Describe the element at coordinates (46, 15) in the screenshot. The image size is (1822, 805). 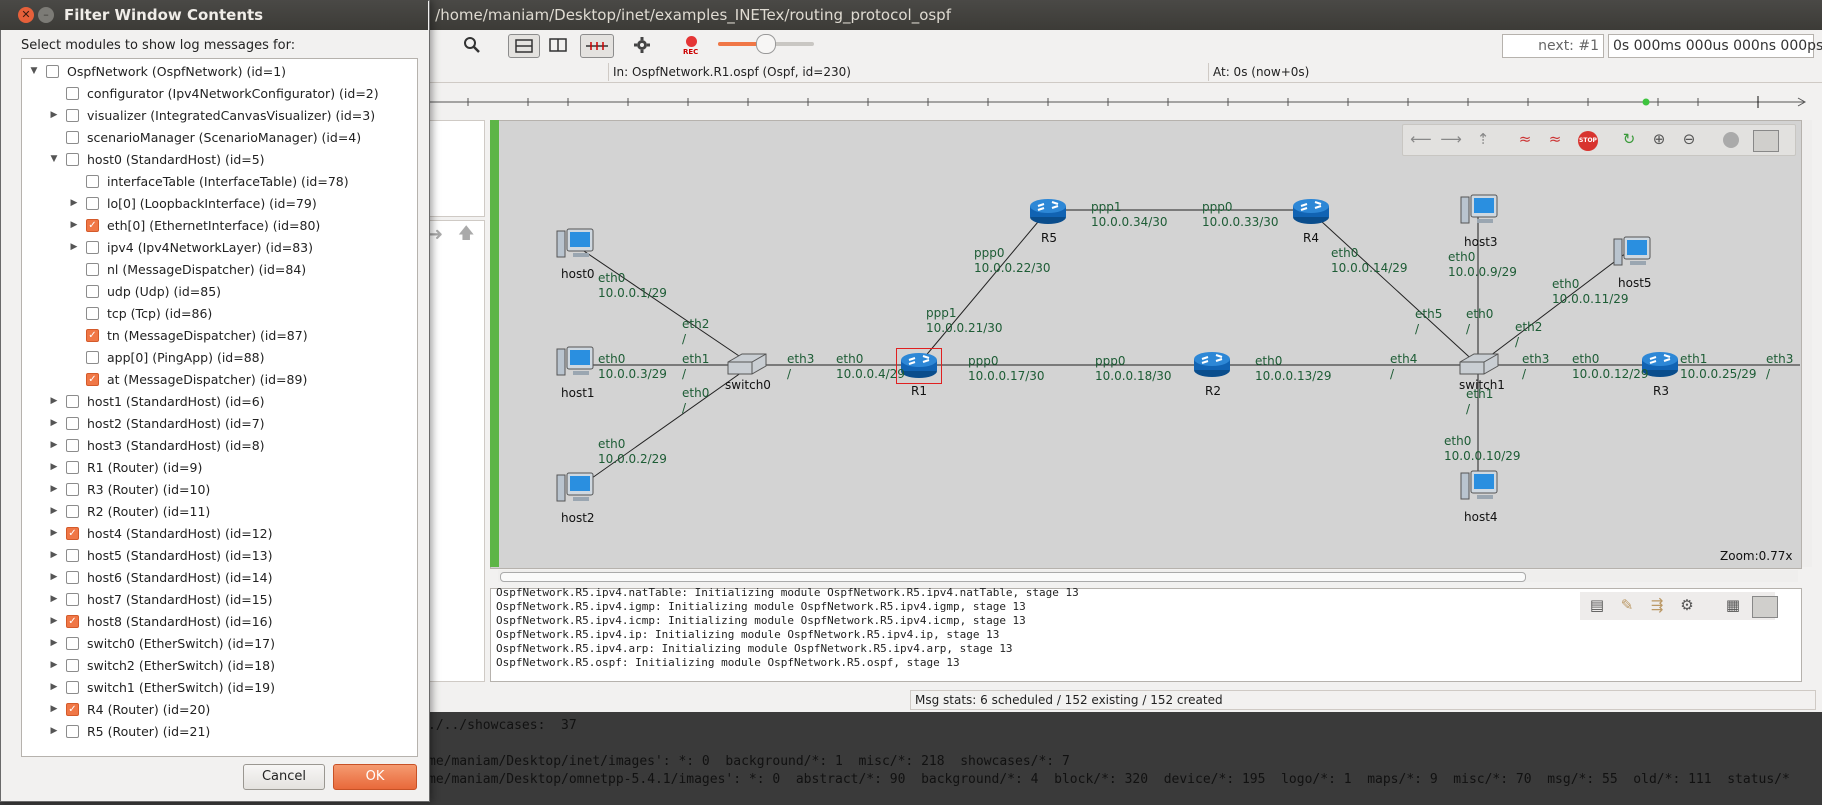
I see `minimize-icon: –` at that location.